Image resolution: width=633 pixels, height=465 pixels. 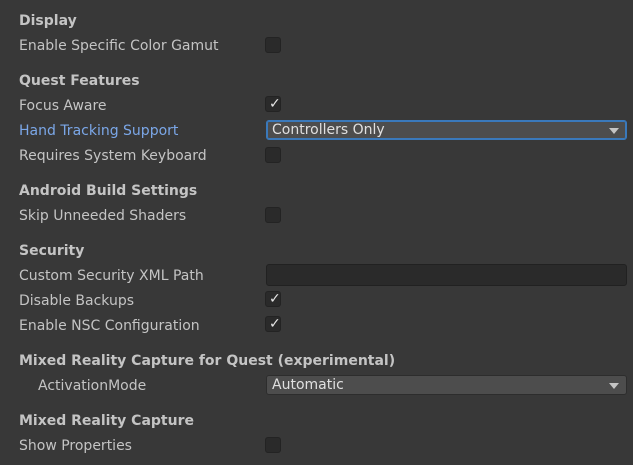 What do you see at coordinates (103, 216) in the screenshot?
I see `skip-shaders-label: Skip Unneeded Shaders` at bounding box center [103, 216].